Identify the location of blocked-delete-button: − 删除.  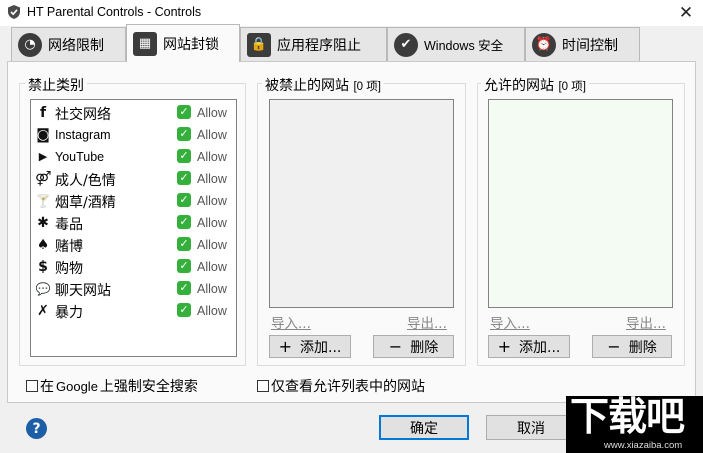
(413, 346).